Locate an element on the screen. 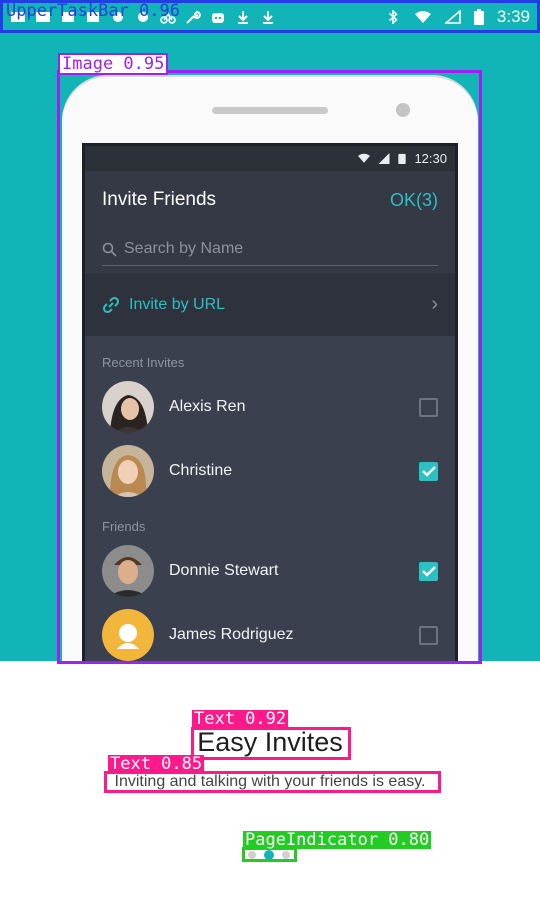 The width and height of the screenshot is (540, 897). contact-row: Donnie Stewart is located at coordinates (270, 571).